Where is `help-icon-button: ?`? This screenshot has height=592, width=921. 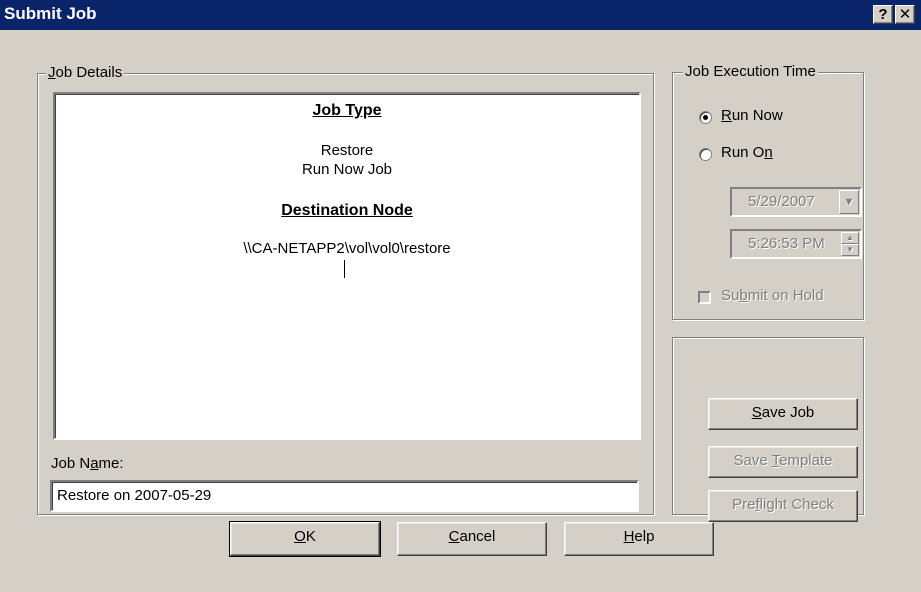 help-icon-button: ? is located at coordinates (883, 14).